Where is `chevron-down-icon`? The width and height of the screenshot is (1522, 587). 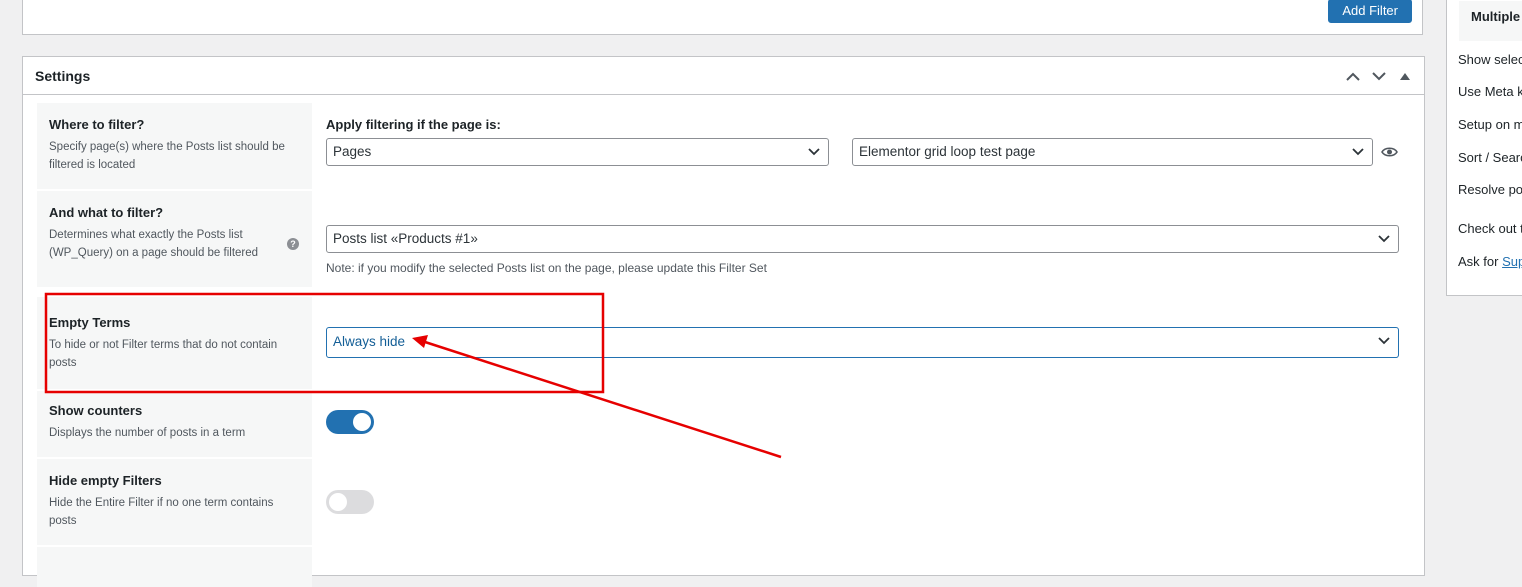
chevron-down-icon is located at coordinates (1379, 76).